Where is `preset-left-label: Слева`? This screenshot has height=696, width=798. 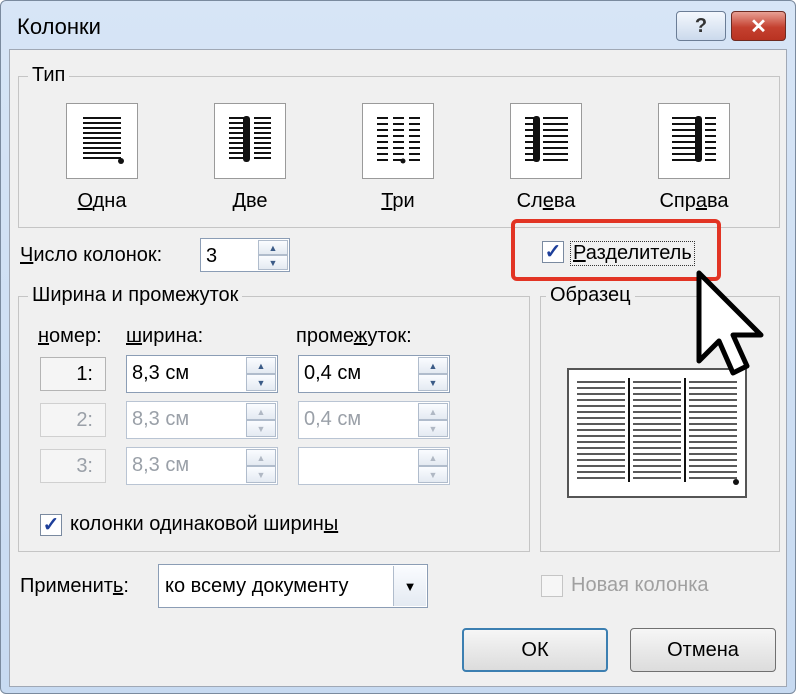
preset-left-label: Слева is located at coordinates (546, 201).